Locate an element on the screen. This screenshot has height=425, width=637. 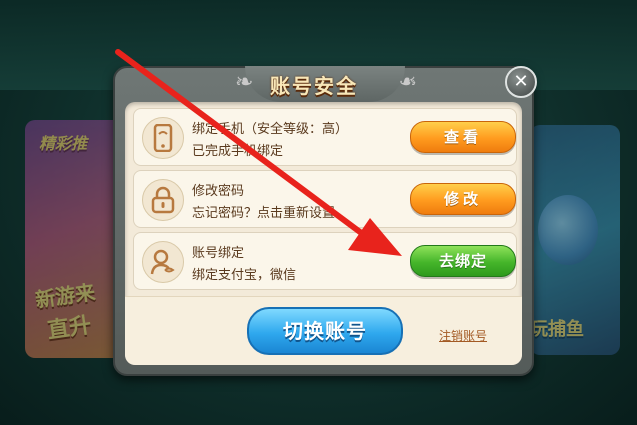
right-promo-banner: 玩捕鱼 is located at coordinates (575, 240).